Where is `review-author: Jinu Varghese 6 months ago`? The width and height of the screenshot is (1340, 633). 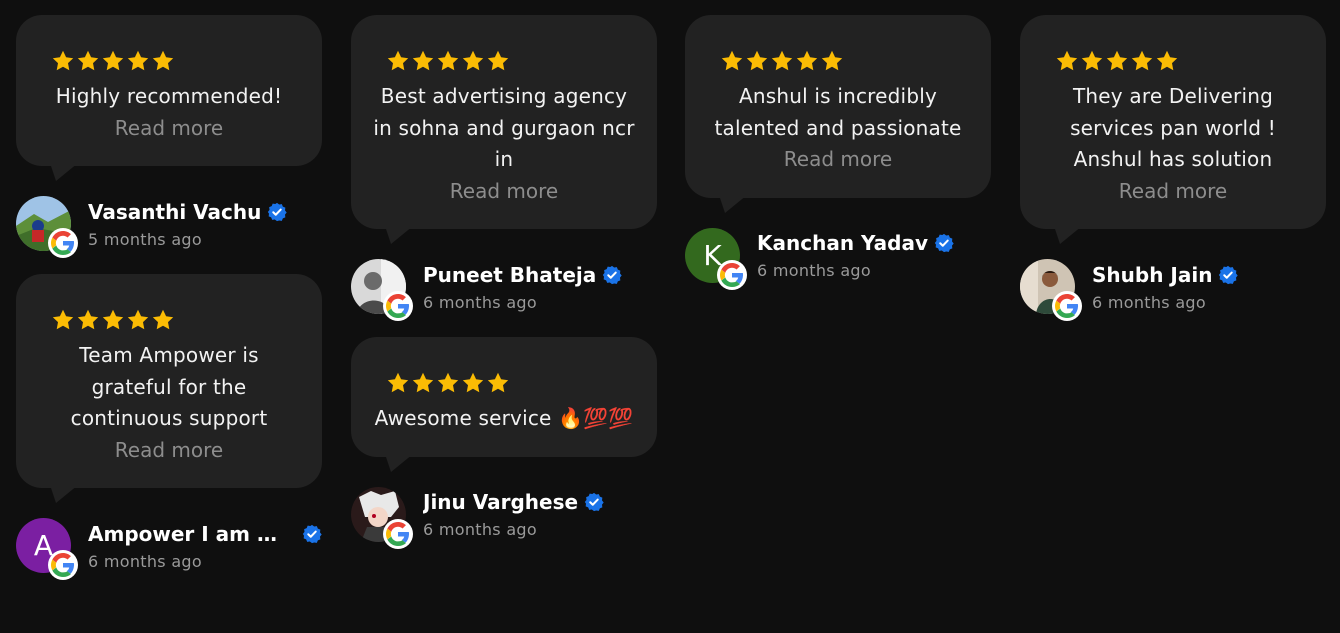
review-author: Jinu Varghese 6 months ago is located at coordinates (504, 517).